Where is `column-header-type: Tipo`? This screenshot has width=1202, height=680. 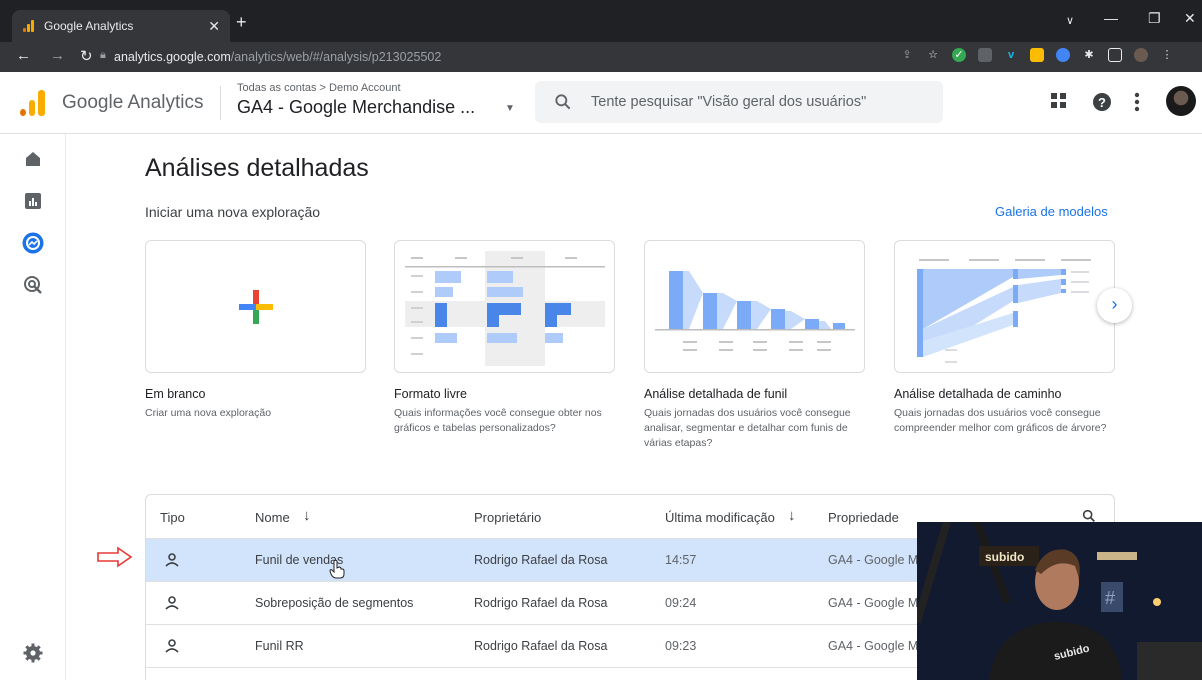
column-header-type: Tipo is located at coordinates (172, 517).